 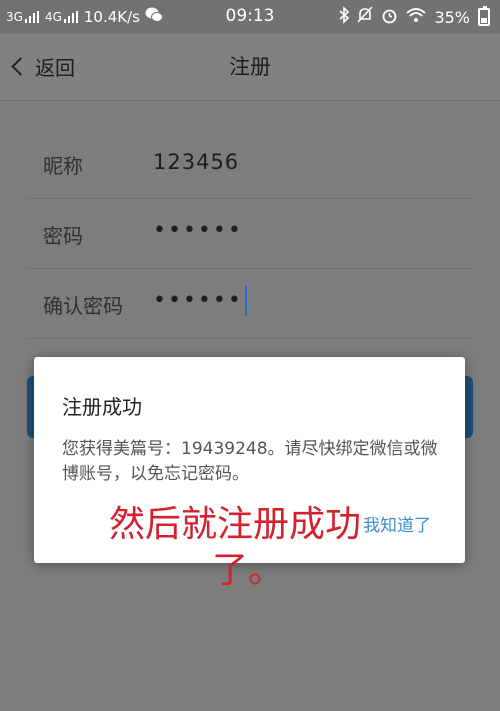 I want to click on dialog-title: 注册成功, so click(x=102, y=407).